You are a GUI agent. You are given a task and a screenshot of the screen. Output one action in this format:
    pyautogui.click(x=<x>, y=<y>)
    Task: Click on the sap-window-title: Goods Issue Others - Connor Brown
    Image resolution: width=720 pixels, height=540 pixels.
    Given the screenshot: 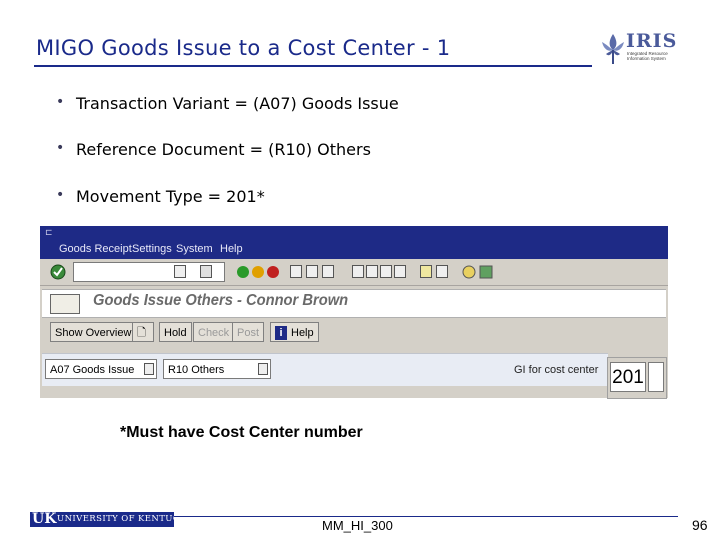 What is the action you would take?
    pyautogui.click(x=221, y=300)
    